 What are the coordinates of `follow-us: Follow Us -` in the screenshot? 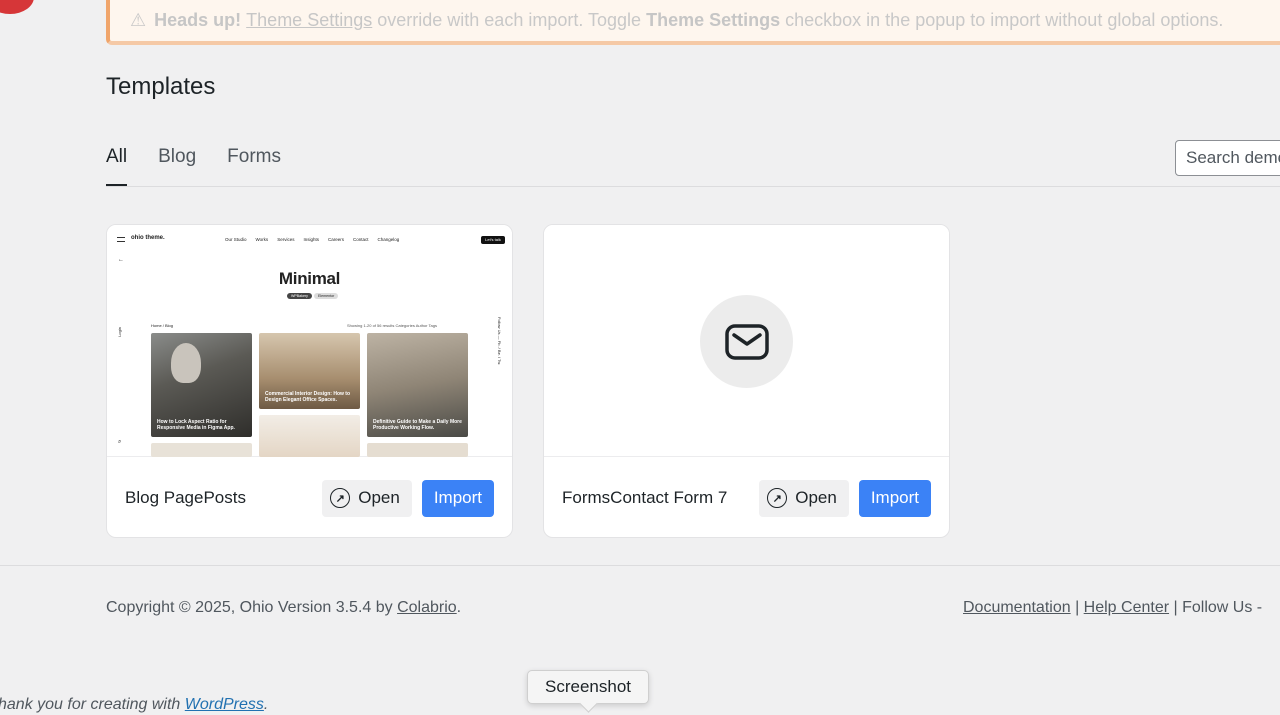 It's located at (1222, 607).